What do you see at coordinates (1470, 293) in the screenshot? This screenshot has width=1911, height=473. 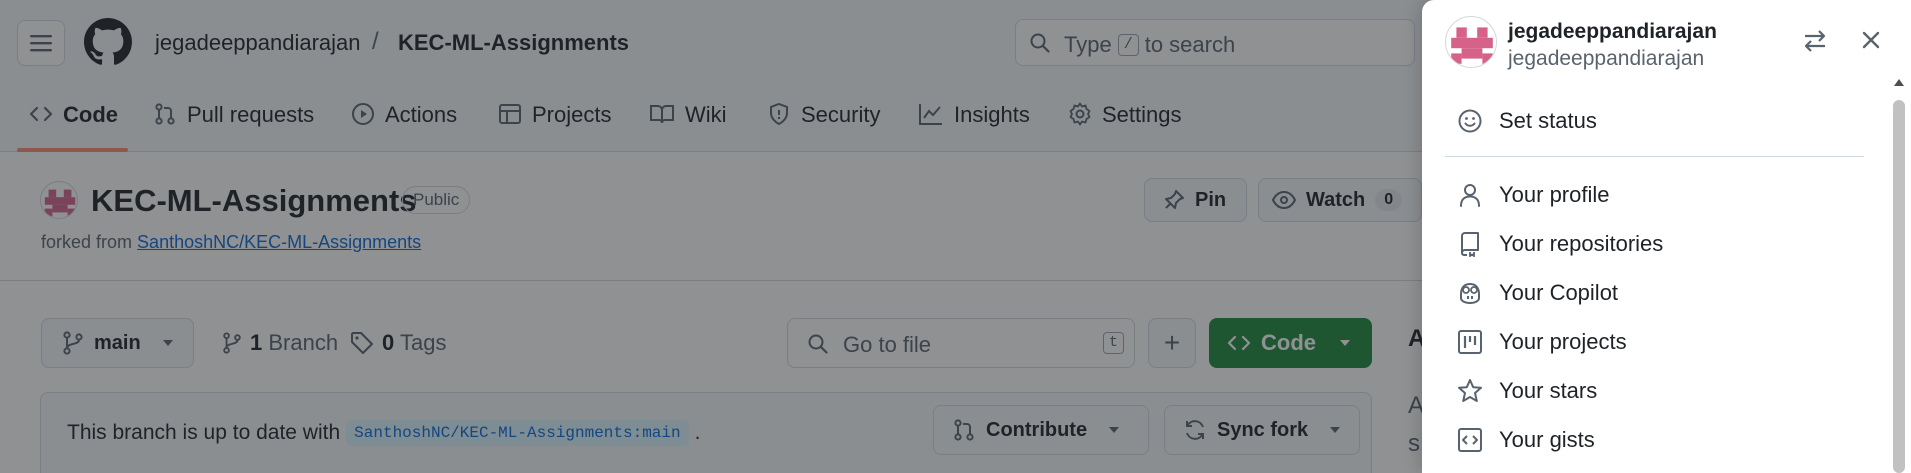 I see `copilot-icon` at bounding box center [1470, 293].